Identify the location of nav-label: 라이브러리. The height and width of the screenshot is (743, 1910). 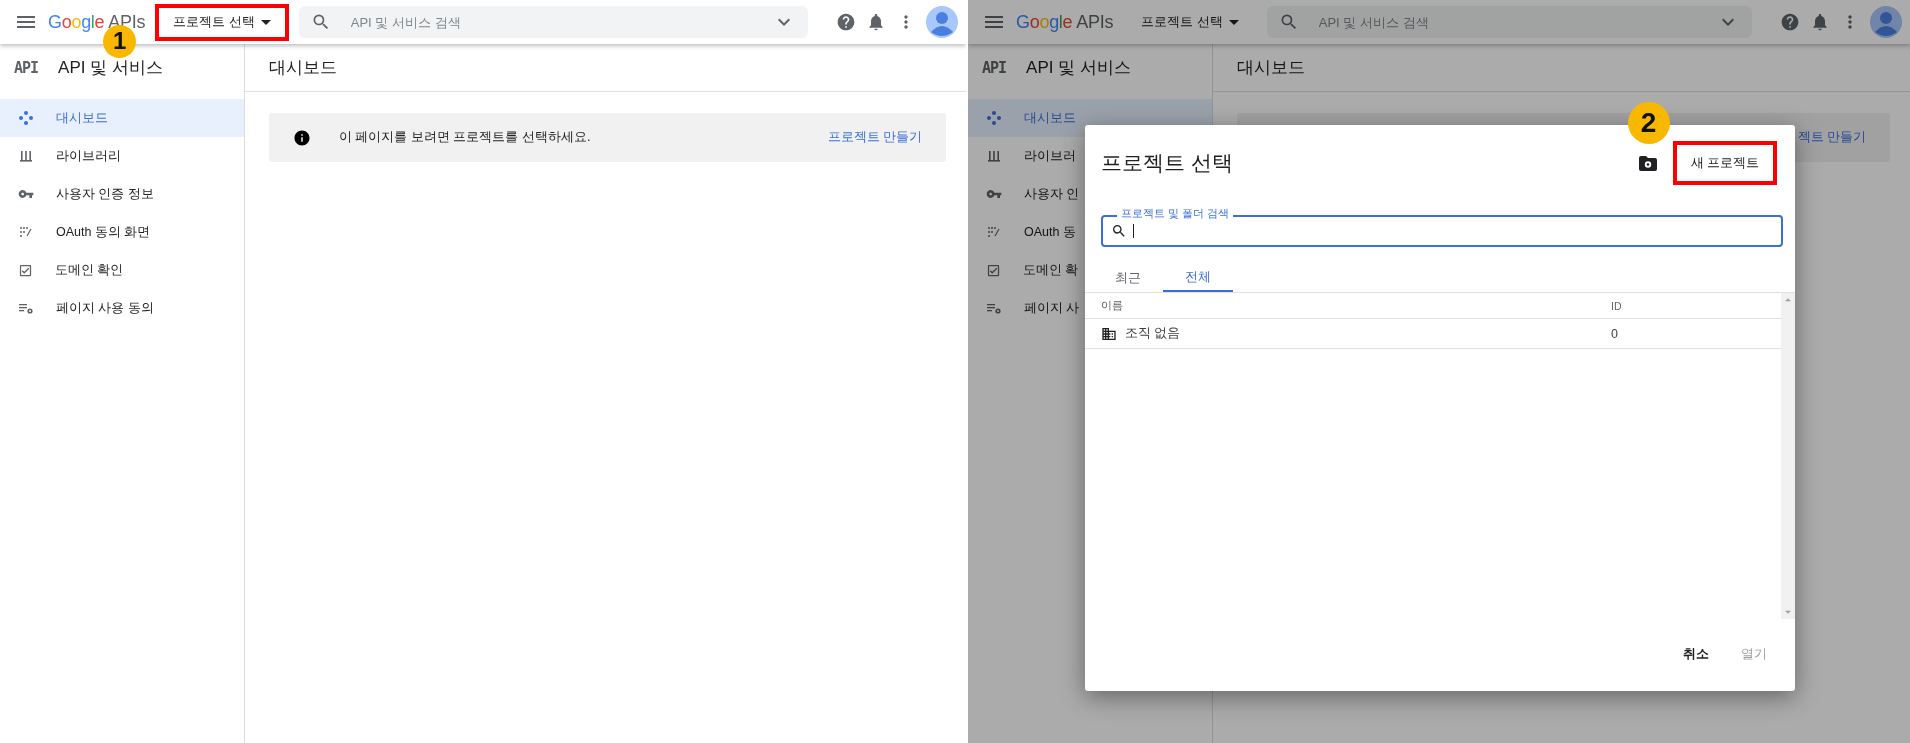
(88, 156).